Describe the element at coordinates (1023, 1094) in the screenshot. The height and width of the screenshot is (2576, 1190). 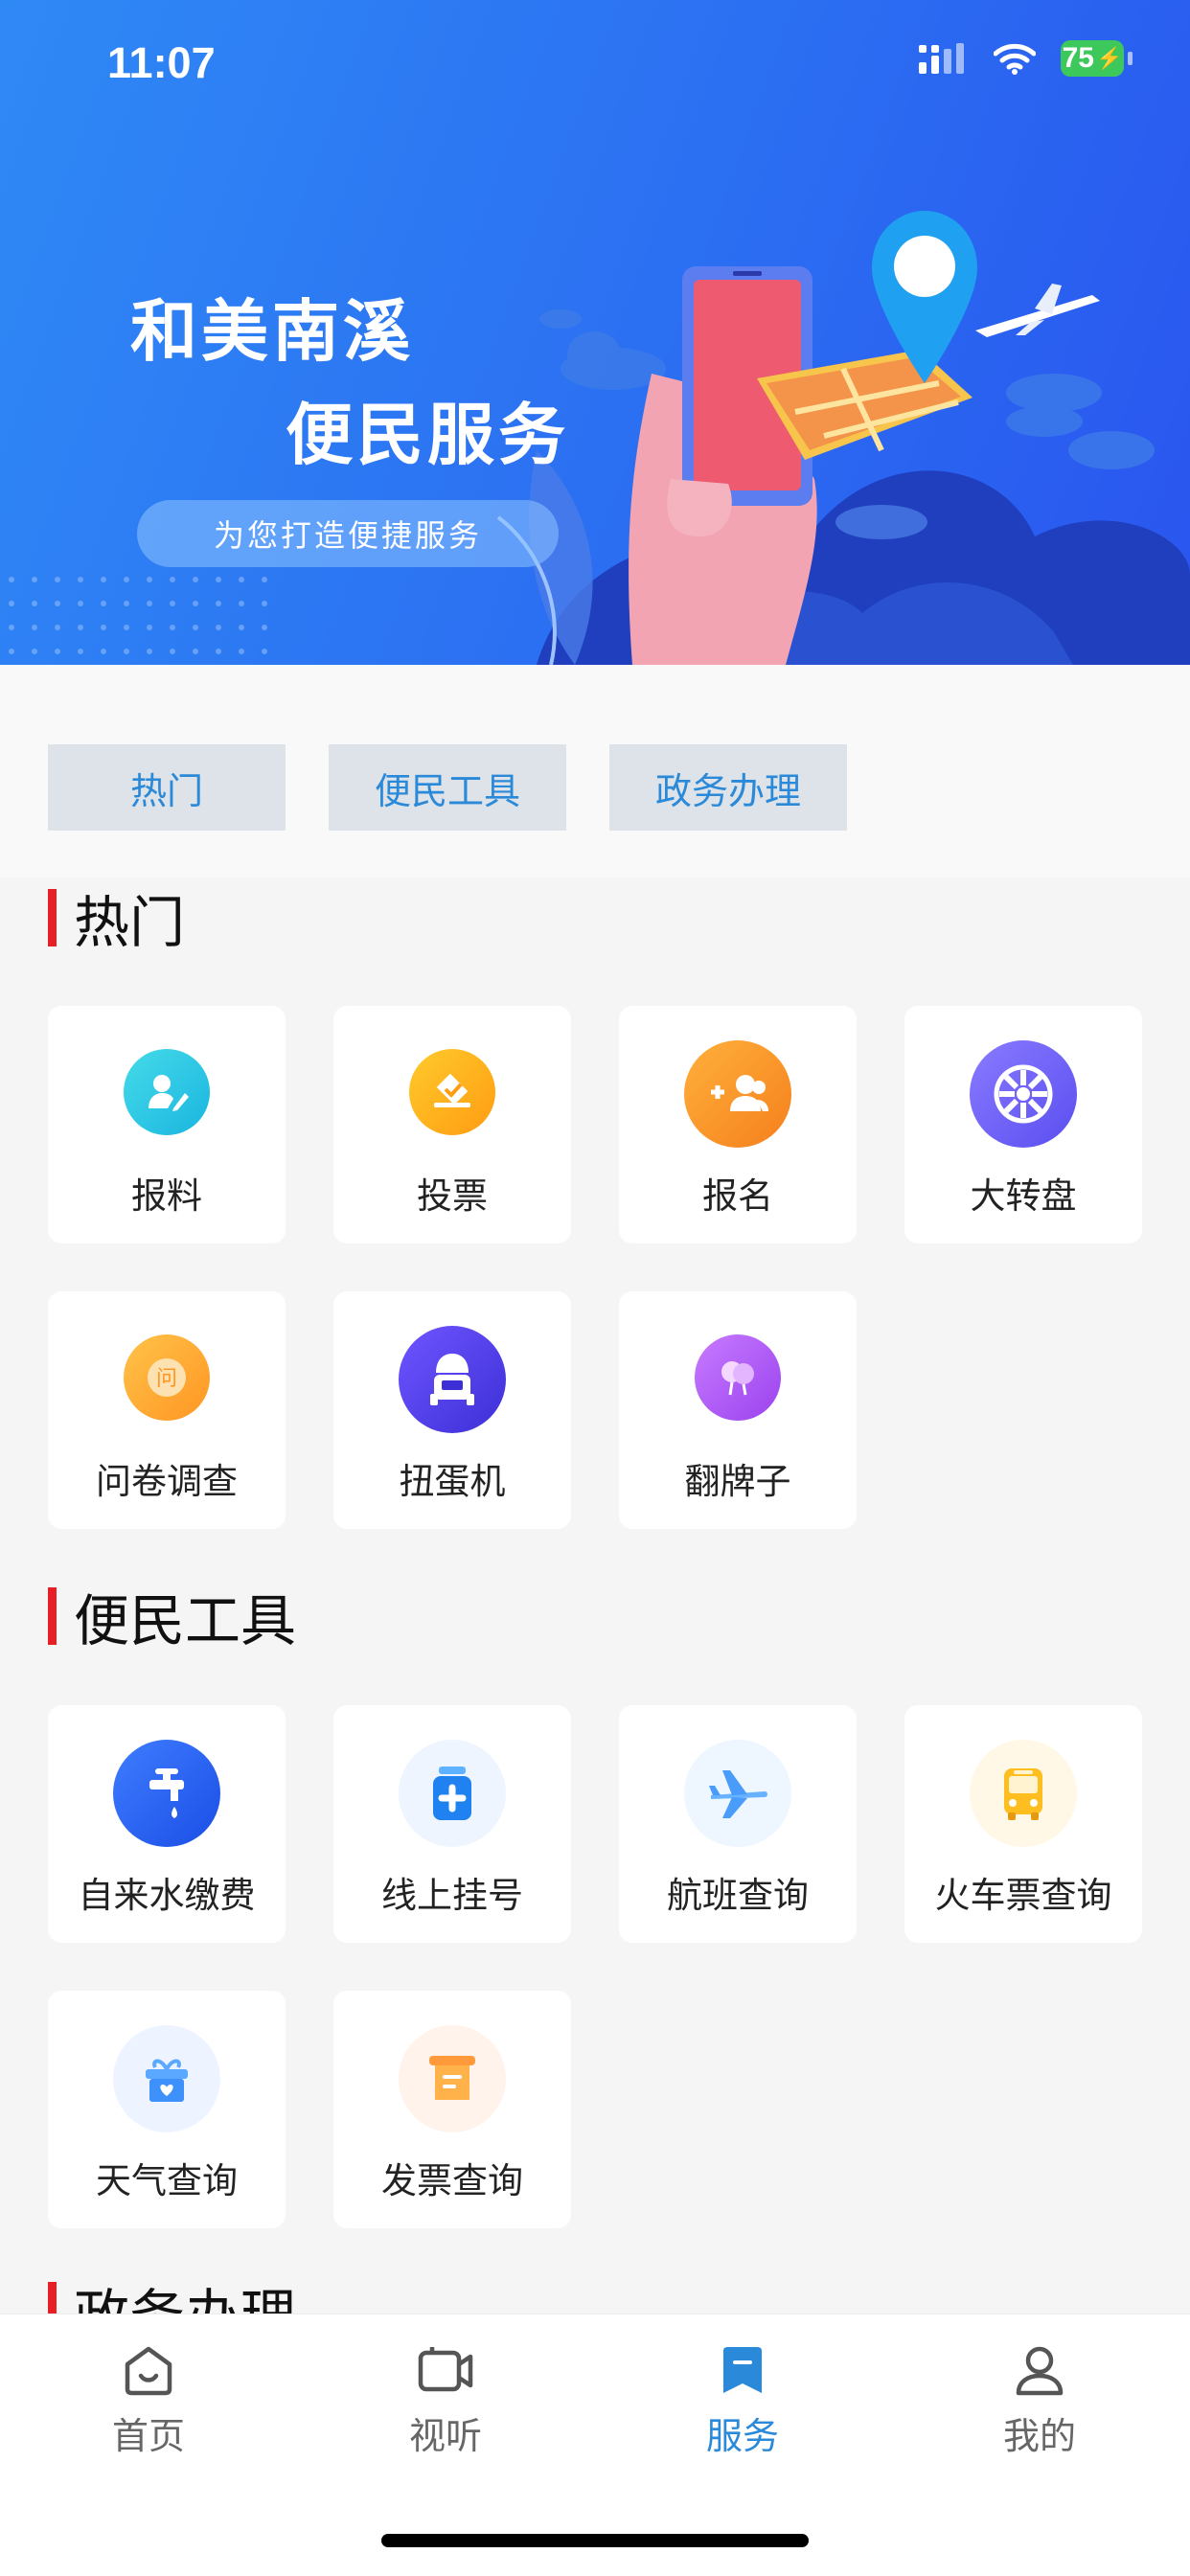
I see `wheel-icon` at that location.